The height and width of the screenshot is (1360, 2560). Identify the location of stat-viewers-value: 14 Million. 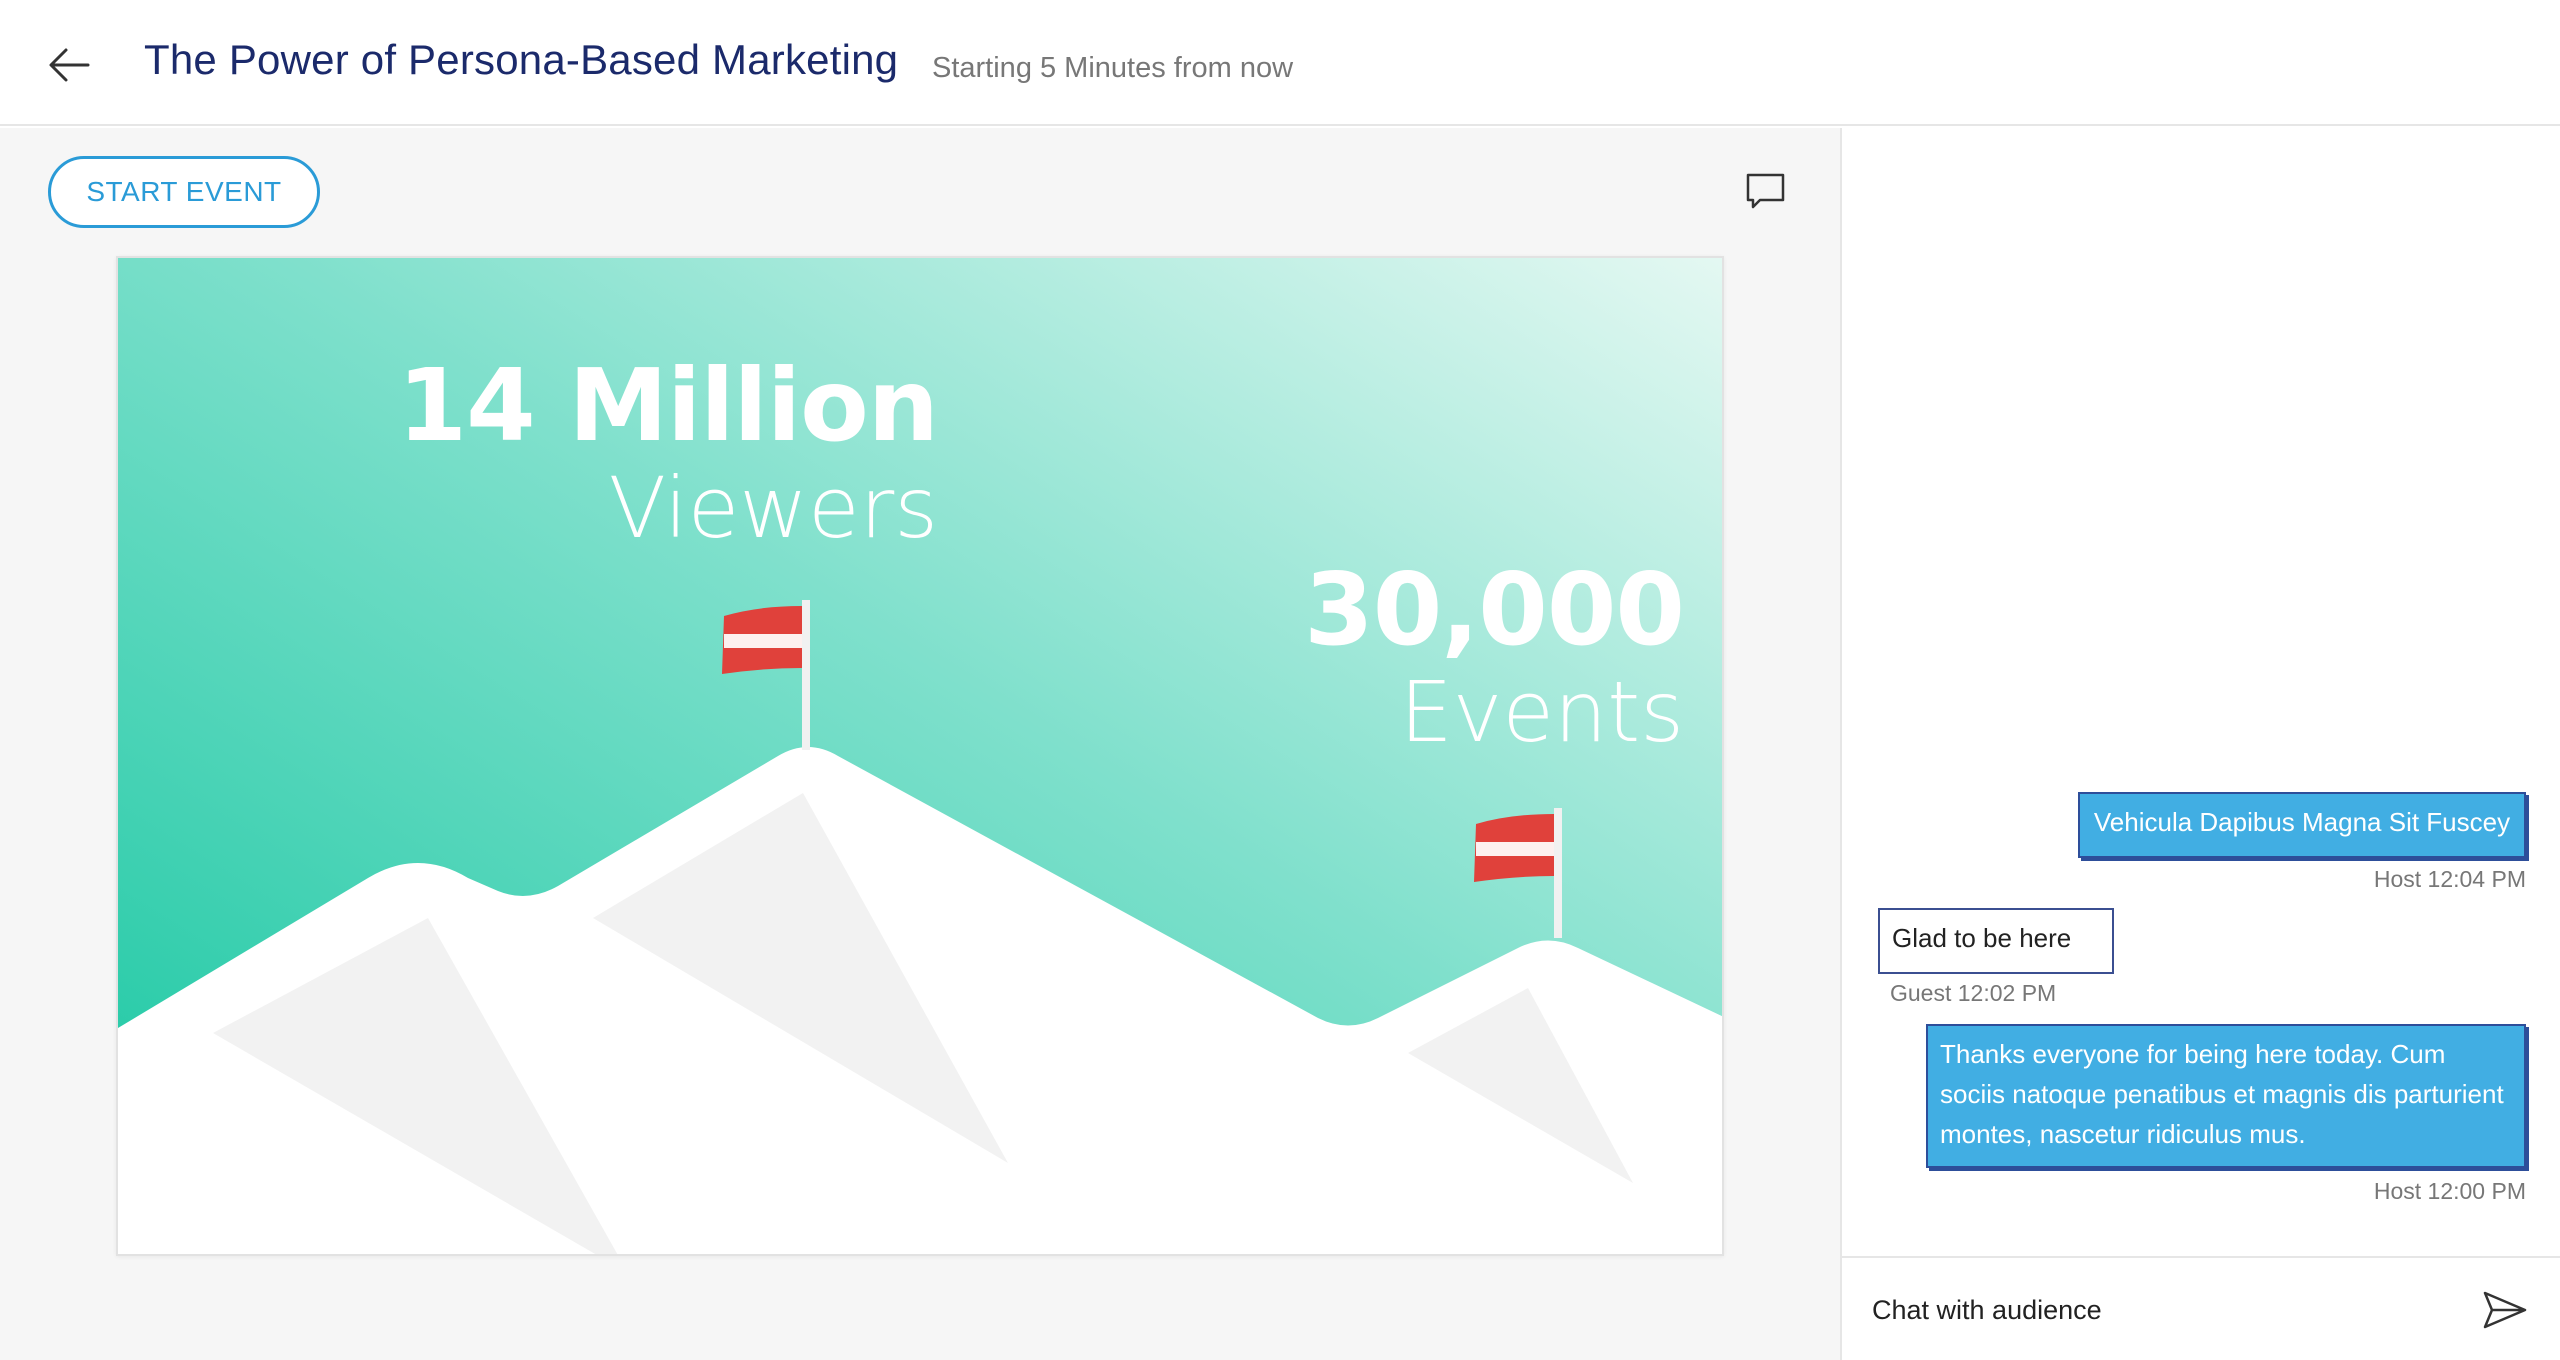
(668, 405).